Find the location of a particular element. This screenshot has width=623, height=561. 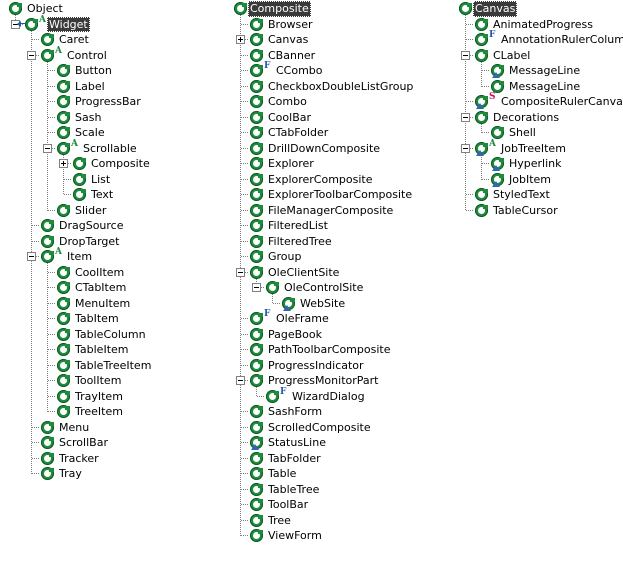

tree-node: Tree is located at coordinates (270, 521).